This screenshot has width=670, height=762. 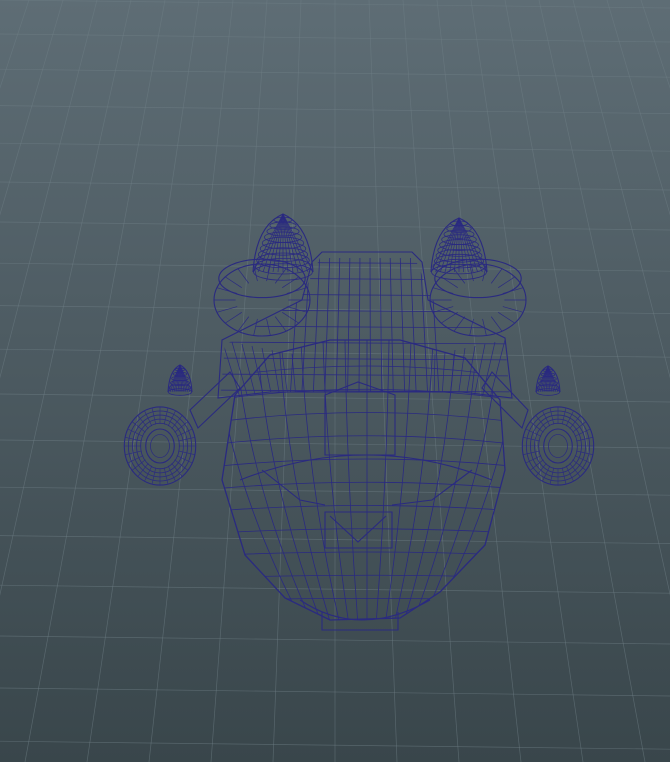 What do you see at coordinates (365, 610) in the screenshot?
I see `chin-edge` at bounding box center [365, 610].